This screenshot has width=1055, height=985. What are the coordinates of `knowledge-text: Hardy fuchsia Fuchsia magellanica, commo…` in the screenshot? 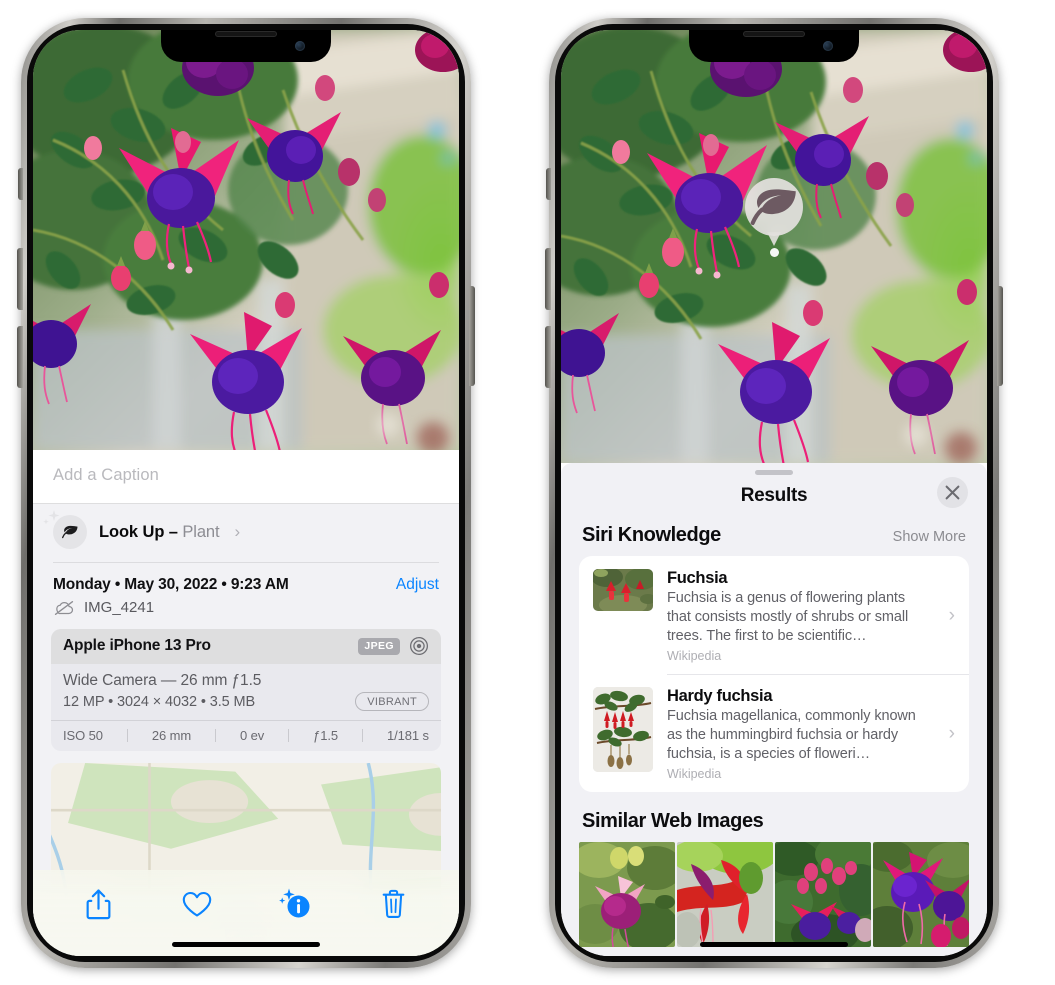 It's located at (800, 734).